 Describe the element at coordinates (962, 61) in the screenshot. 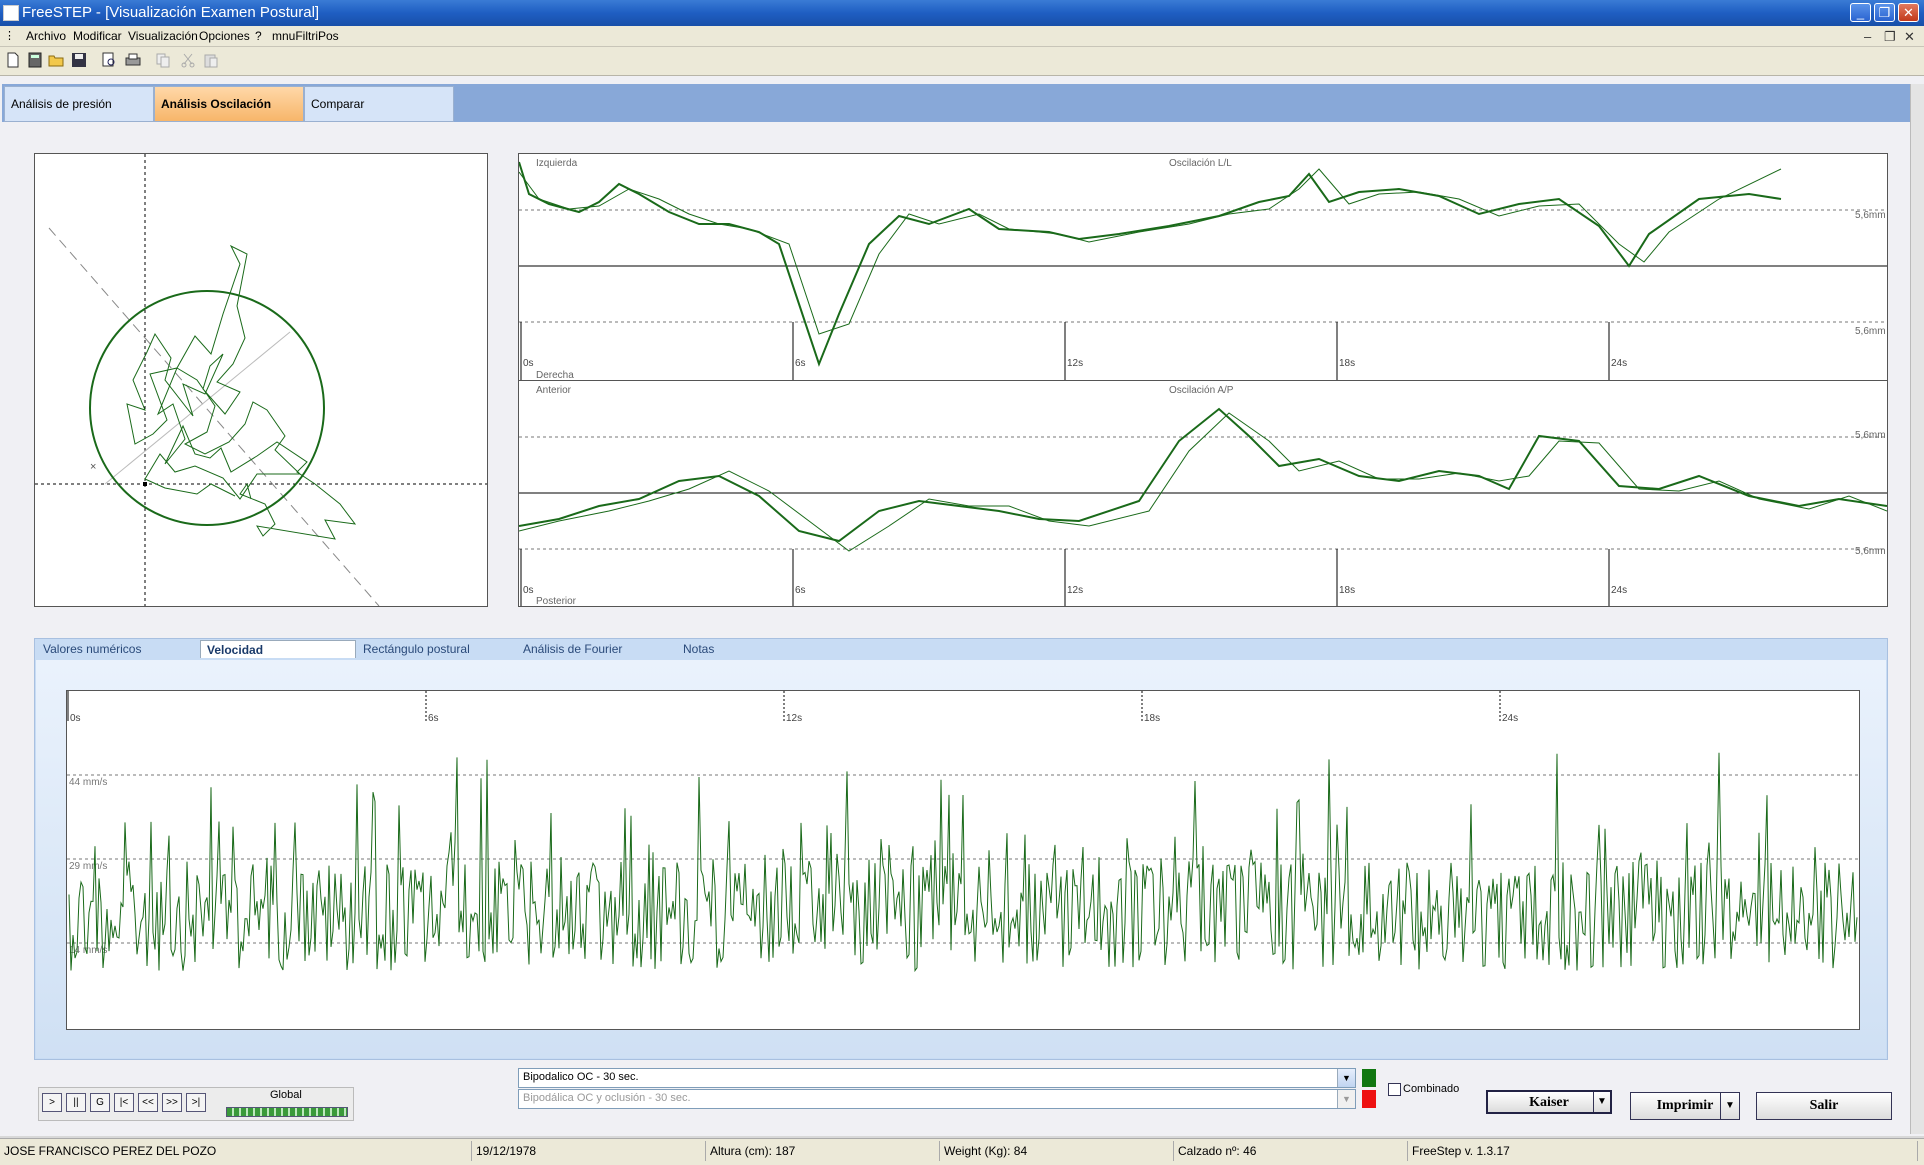

I see `toolbar` at that location.